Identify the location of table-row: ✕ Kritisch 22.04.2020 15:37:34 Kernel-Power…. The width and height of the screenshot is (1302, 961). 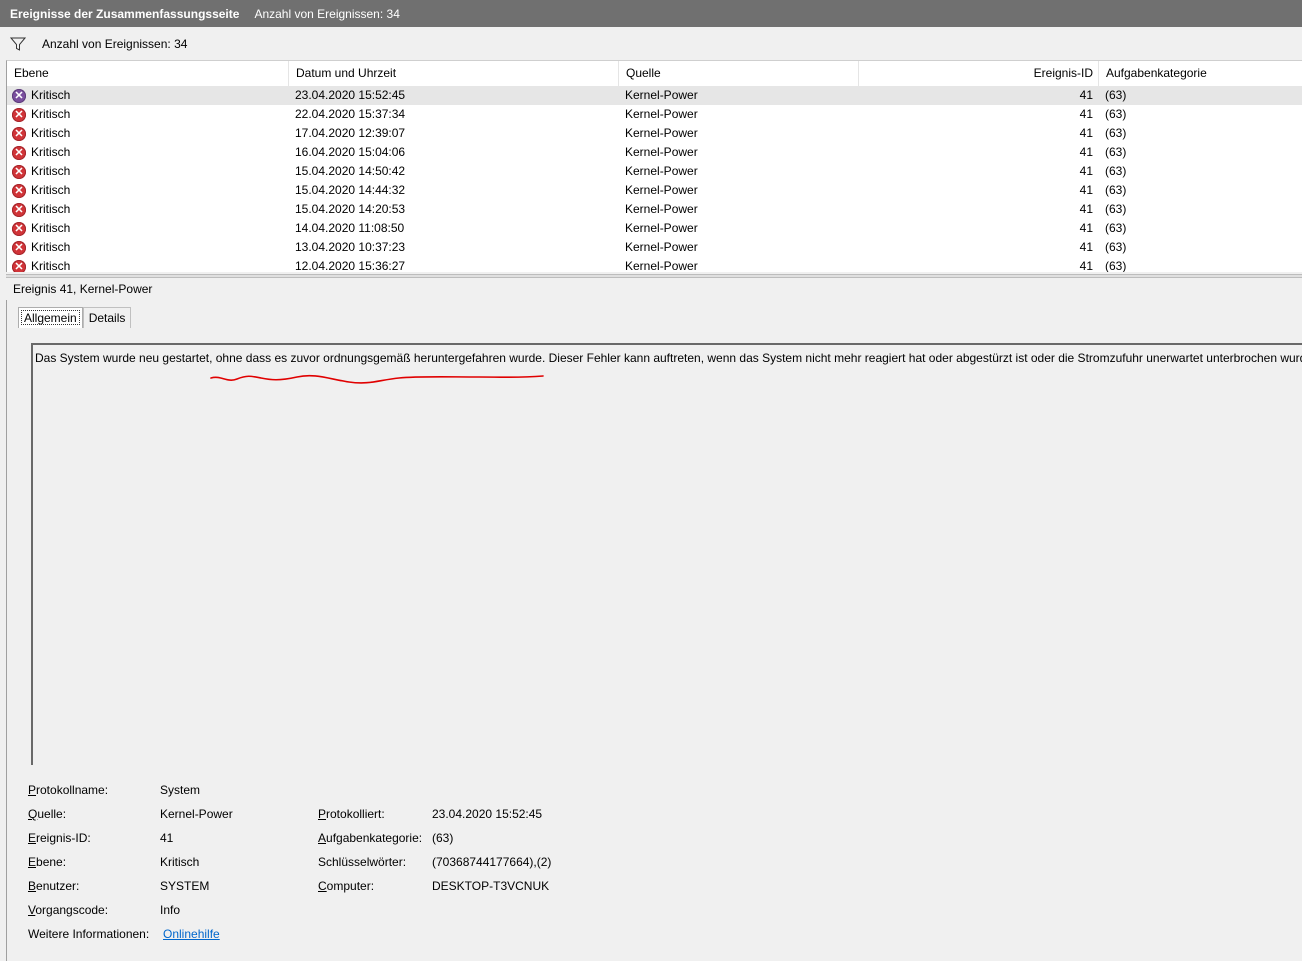
(654, 114).